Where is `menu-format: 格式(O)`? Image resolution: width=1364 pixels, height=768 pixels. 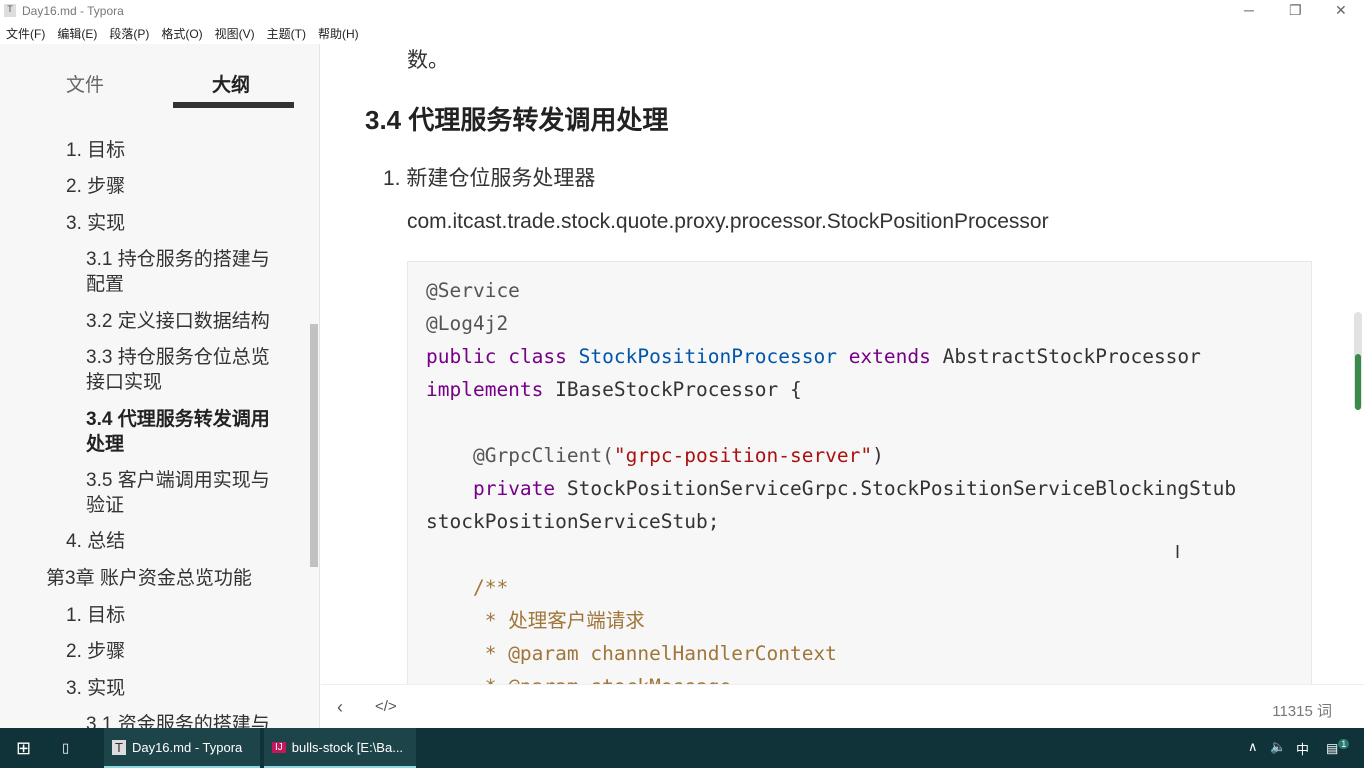 menu-format: 格式(O) is located at coordinates (181, 33).